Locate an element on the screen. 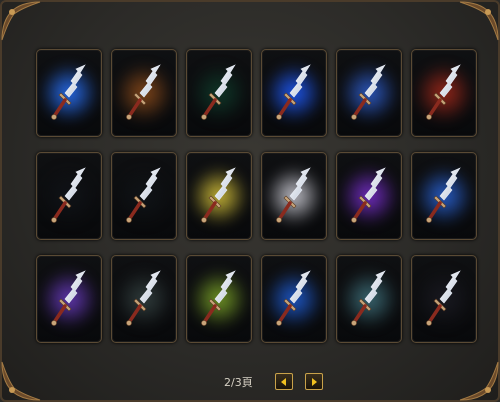 Image resolution: width=500 pixels, height=402 pixels. chevron-left-icon is located at coordinates (283, 381).